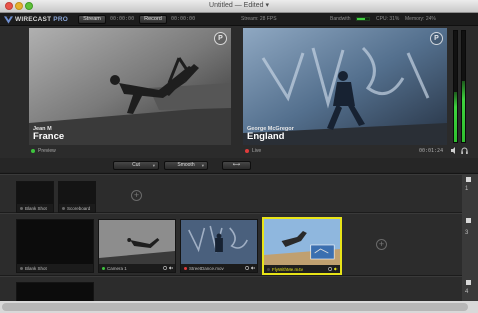 This screenshot has height=313, width=478. I want to click on swap-button: ⟷, so click(236, 165).